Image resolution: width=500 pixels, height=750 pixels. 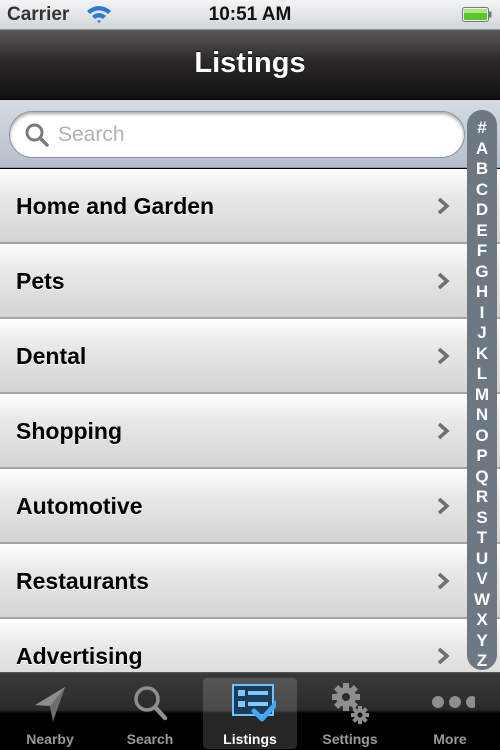 I want to click on tab-bar: Nearby Search Listings Settings More, so click(x=250, y=711).